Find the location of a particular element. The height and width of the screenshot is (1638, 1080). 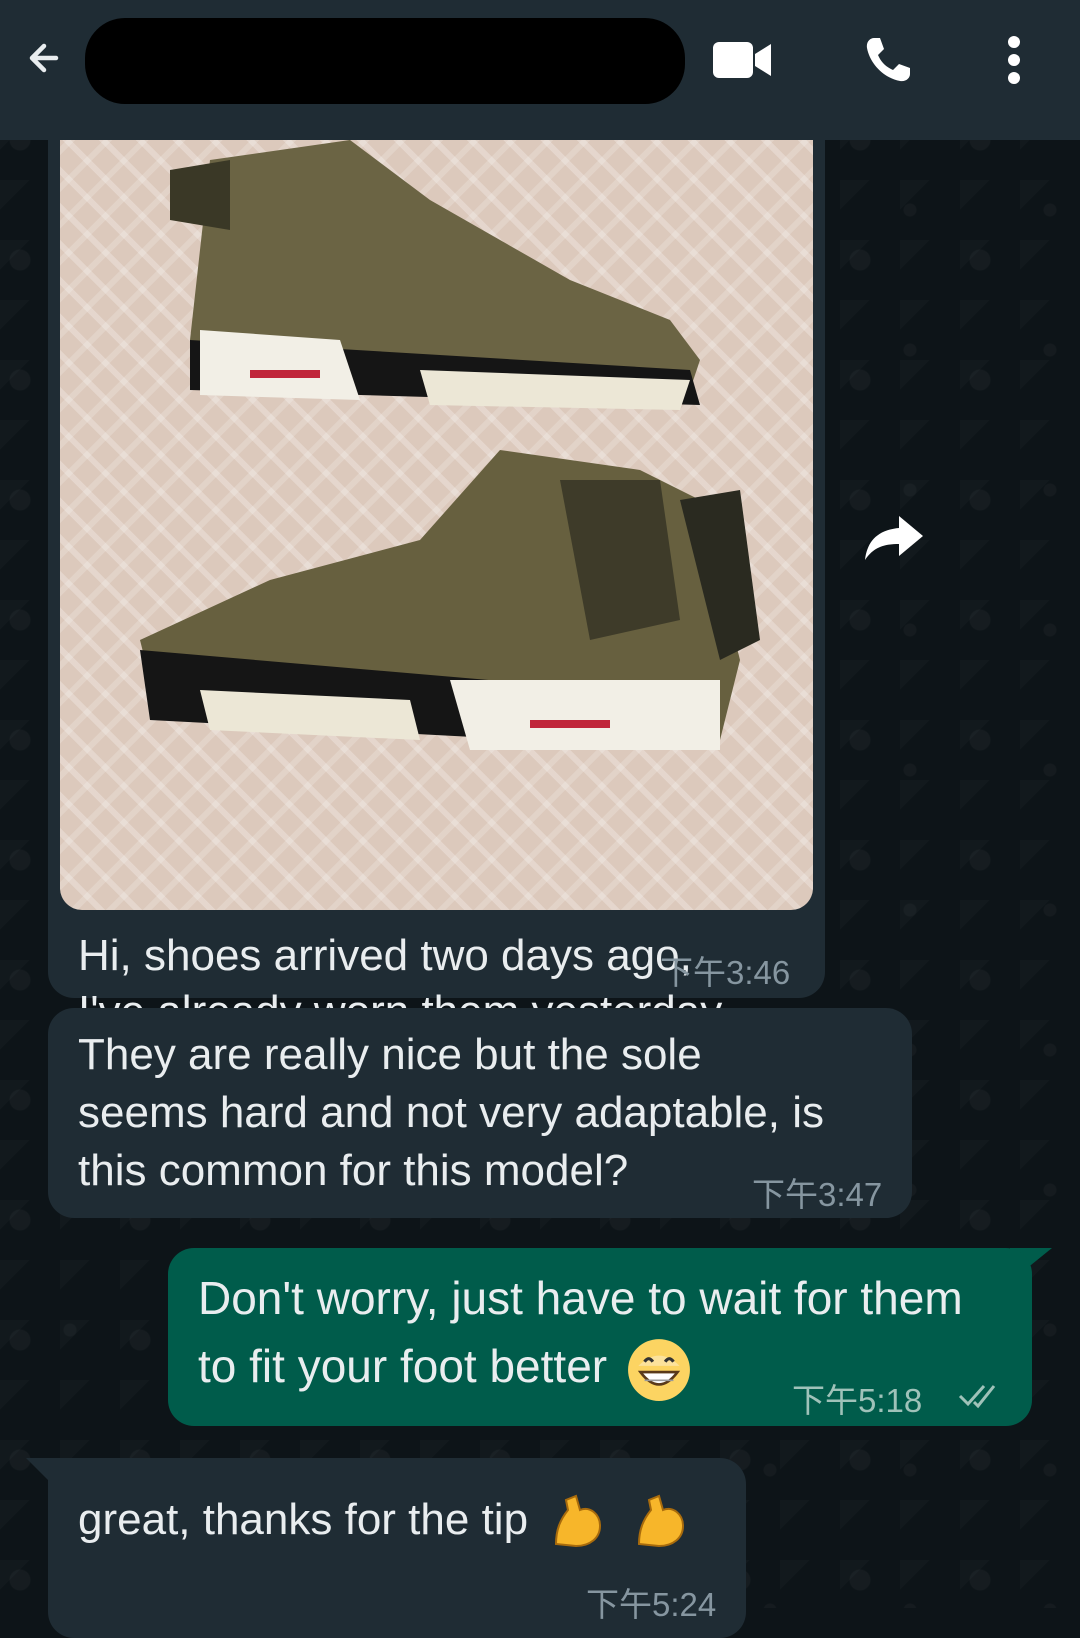

message-text: great, thanks for the tip is located at coordinates (303, 1519).